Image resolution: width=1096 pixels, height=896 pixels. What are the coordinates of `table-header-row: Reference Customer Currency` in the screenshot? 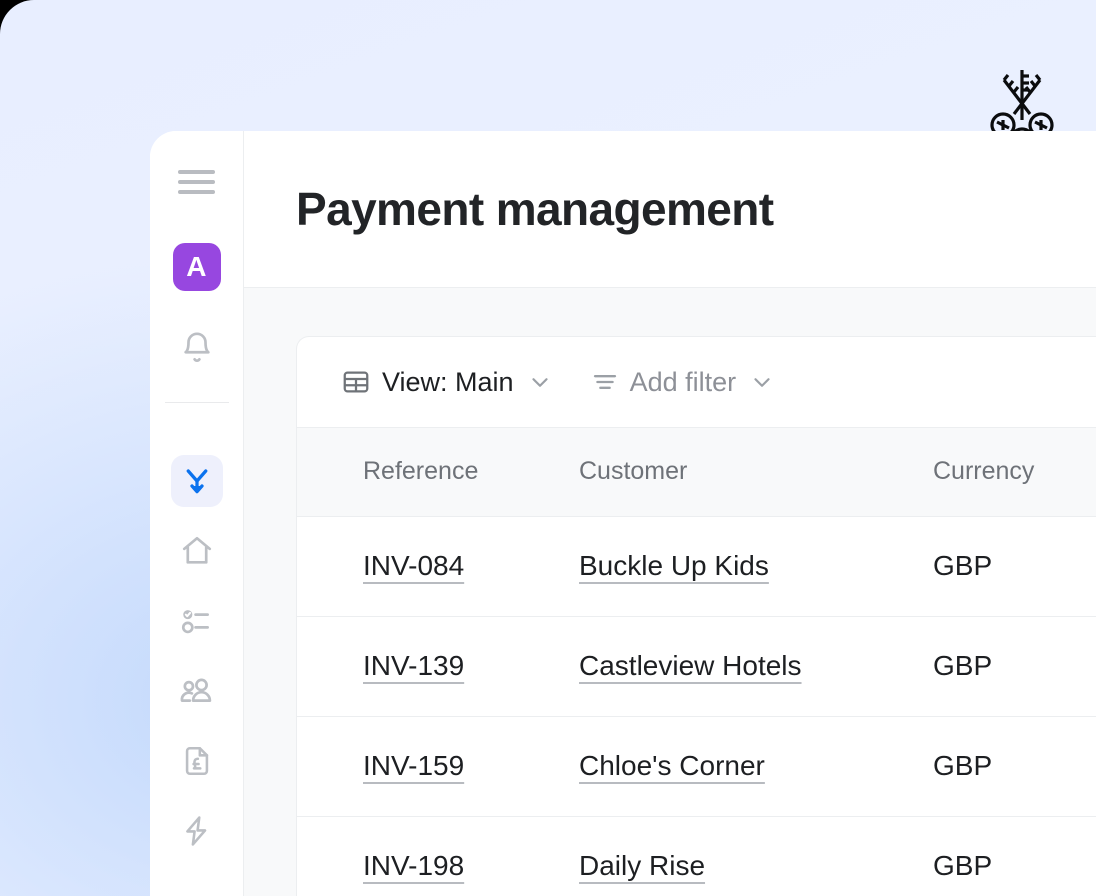 It's located at (696, 472).